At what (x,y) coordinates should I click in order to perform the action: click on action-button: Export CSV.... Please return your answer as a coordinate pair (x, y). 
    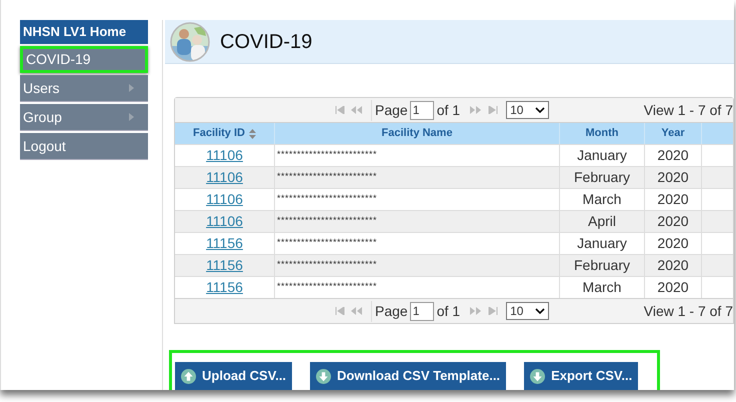
    Looking at the image, I should click on (581, 376).